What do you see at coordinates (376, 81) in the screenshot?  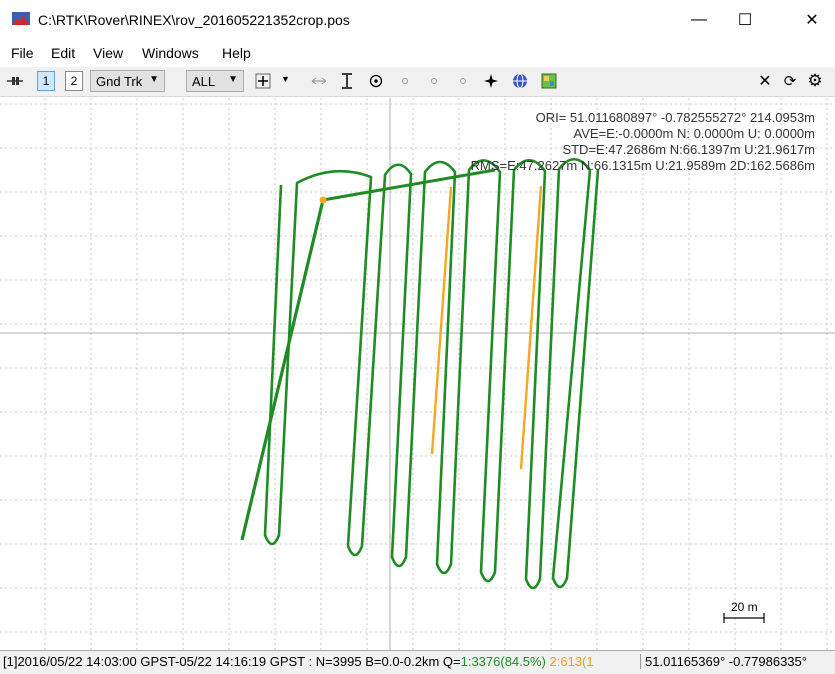 I see `center-target-icon` at bounding box center [376, 81].